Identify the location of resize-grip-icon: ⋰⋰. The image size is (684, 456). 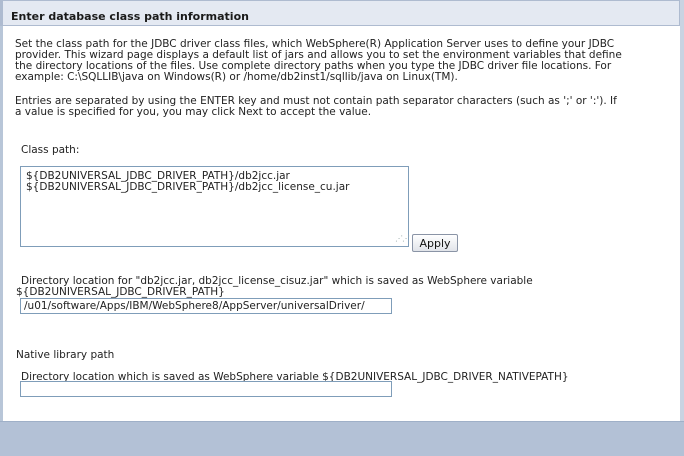
(402, 239).